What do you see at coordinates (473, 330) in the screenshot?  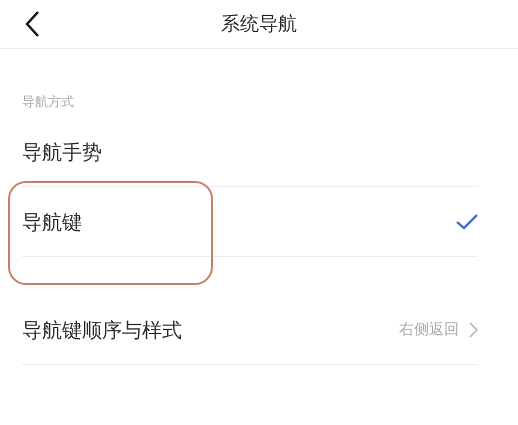 I see `chevron-icon` at bounding box center [473, 330].